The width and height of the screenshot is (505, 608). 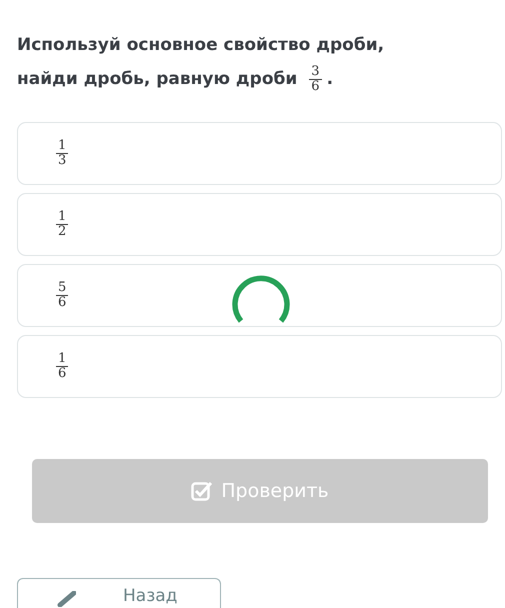 What do you see at coordinates (62, 366) in the screenshot?
I see `fraction: 1 6` at bounding box center [62, 366].